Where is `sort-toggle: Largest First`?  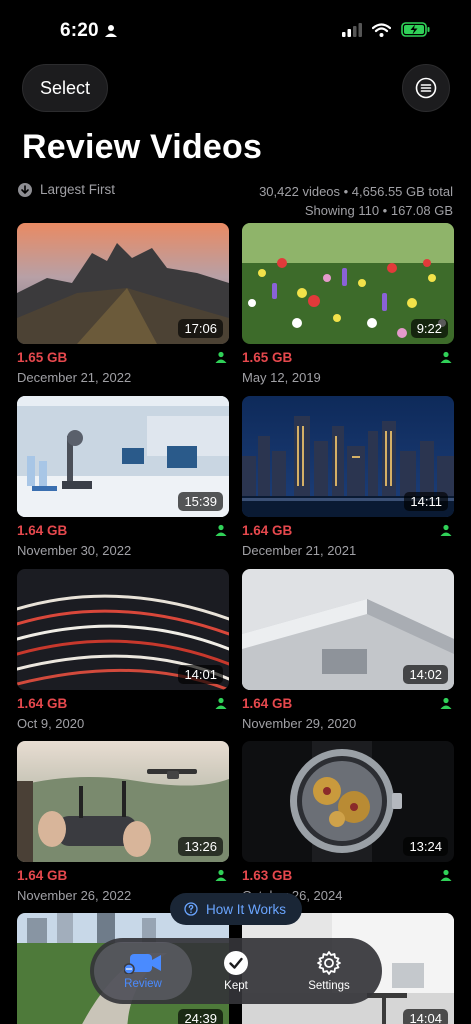 sort-toggle: Largest First is located at coordinates (66, 189).